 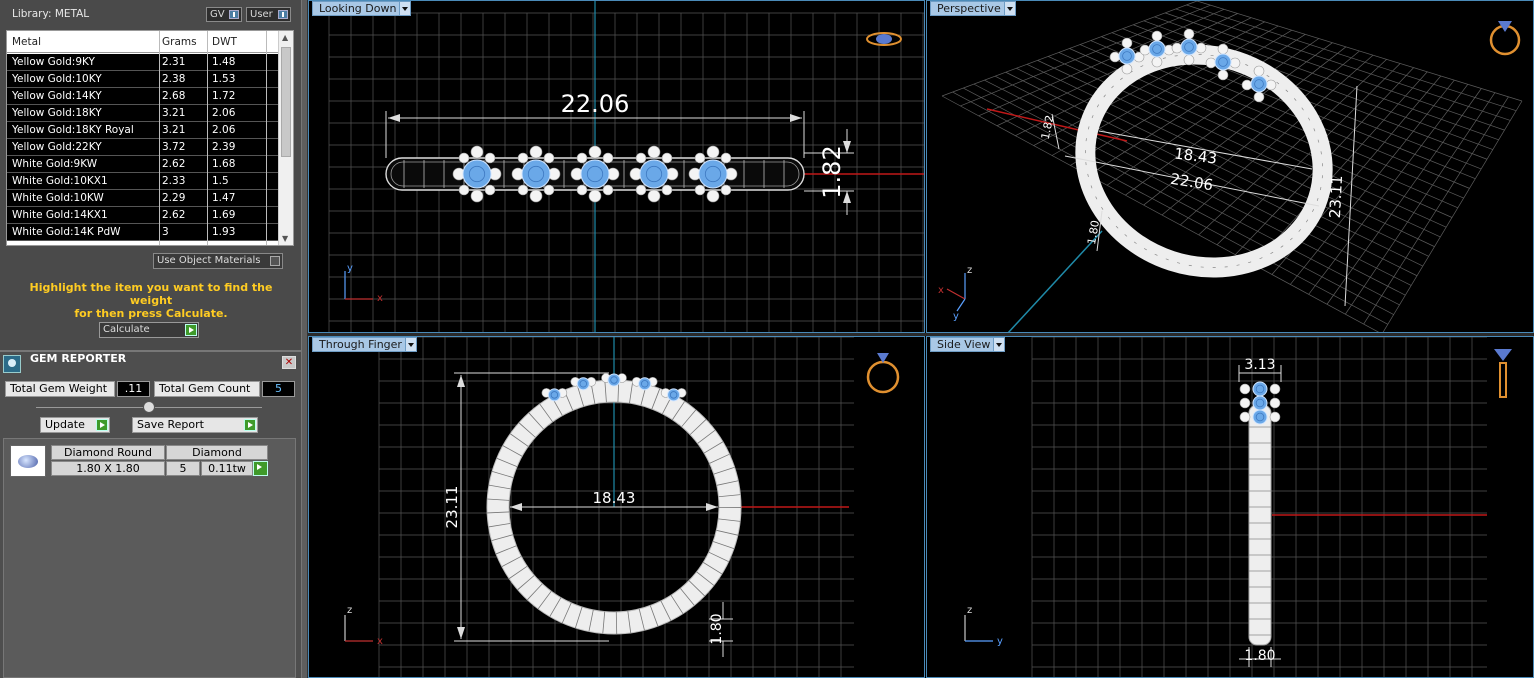 What do you see at coordinates (143, 113) in the screenshot?
I see `metal-row: Yellow Gold:18KY 3.21 2.06` at bounding box center [143, 113].